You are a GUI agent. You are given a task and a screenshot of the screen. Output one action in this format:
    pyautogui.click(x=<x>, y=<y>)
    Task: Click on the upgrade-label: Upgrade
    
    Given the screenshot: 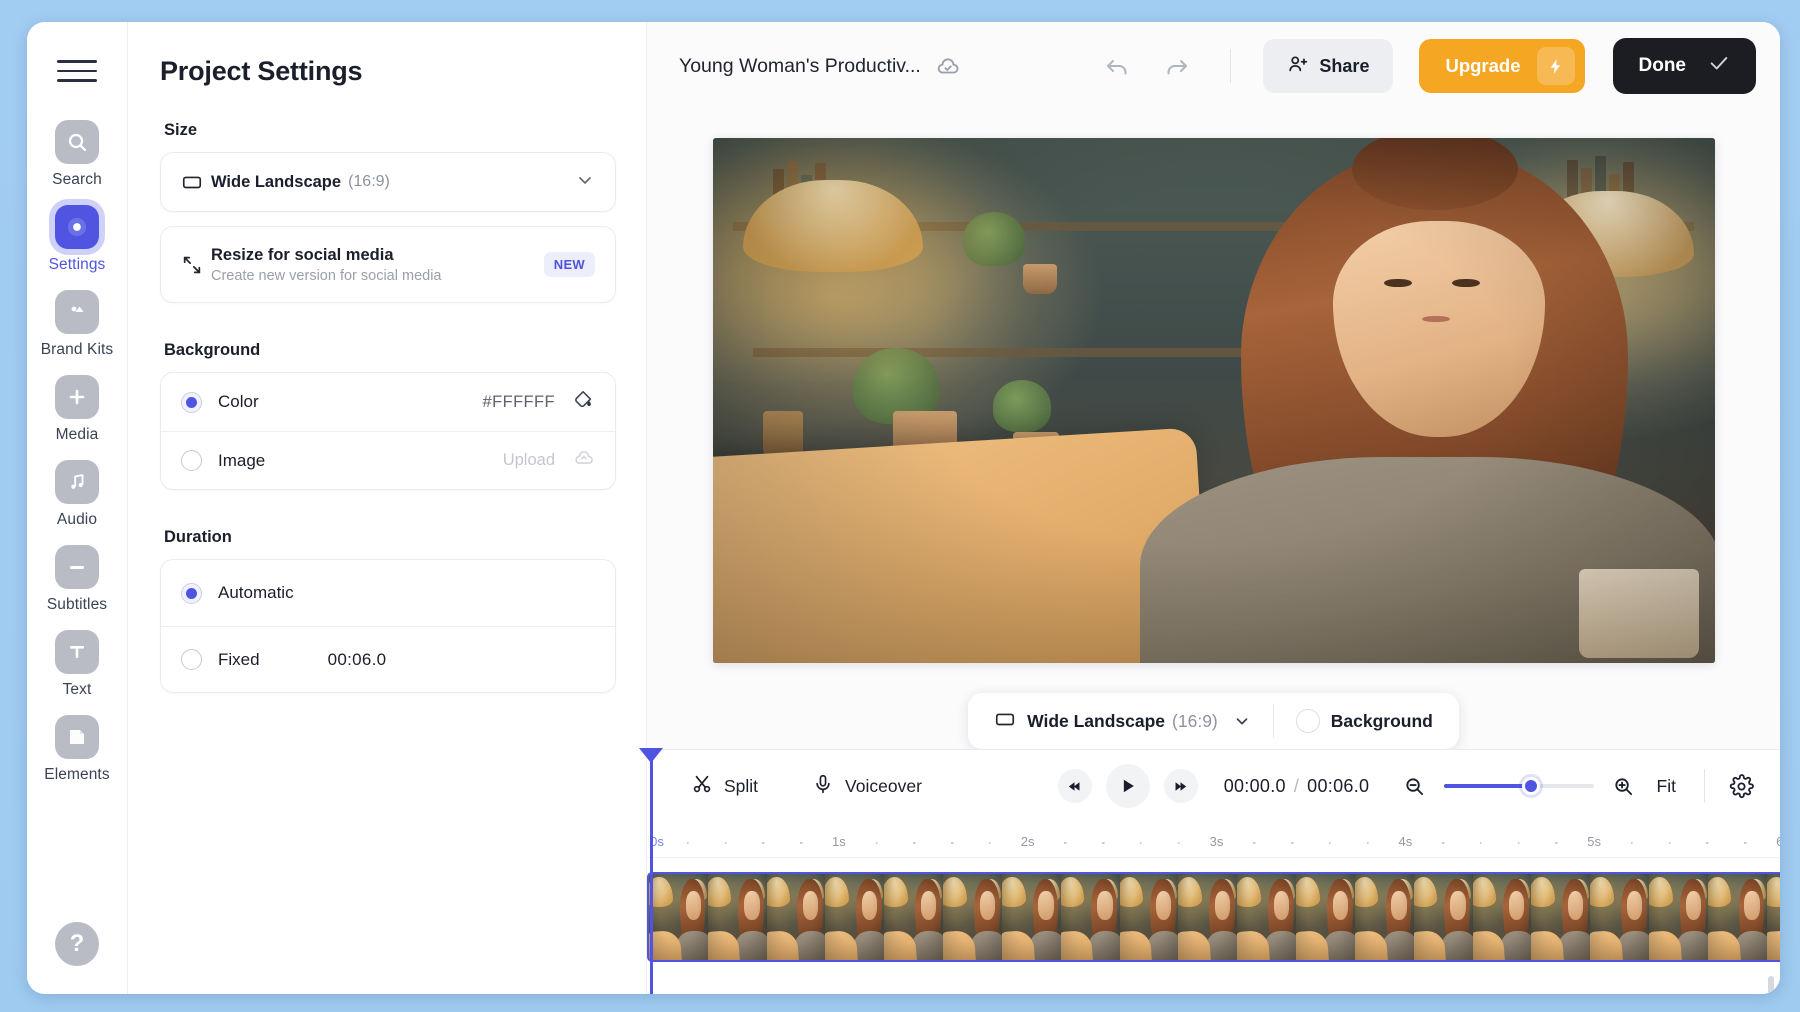 What is the action you would take?
    pyautogui.click(x=1483, y=65)
    